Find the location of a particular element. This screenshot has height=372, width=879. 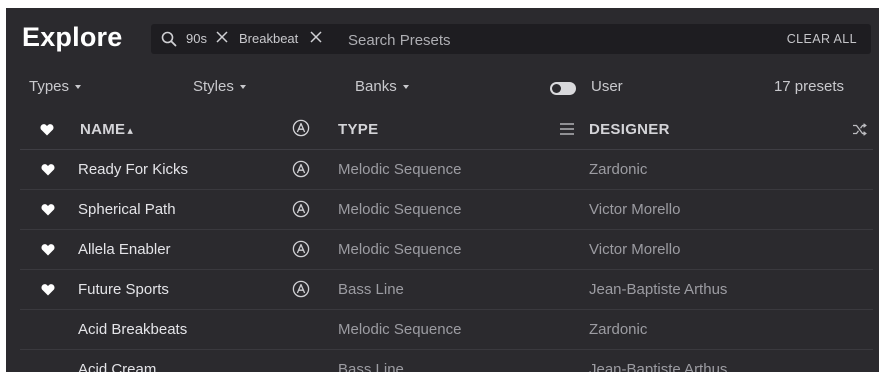

sort-ascending-icon: ▴ is located at coordinates (130, 131).